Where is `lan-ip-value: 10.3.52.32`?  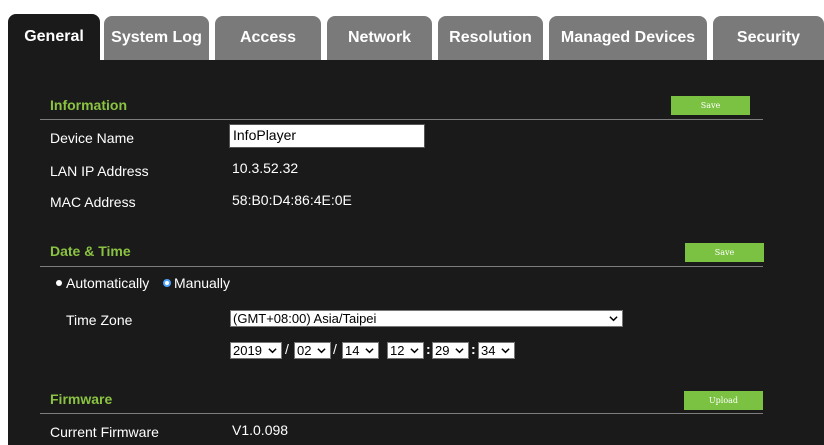 lan-ip-value: 10.3.52.32 is located at coordinates (265, 168).